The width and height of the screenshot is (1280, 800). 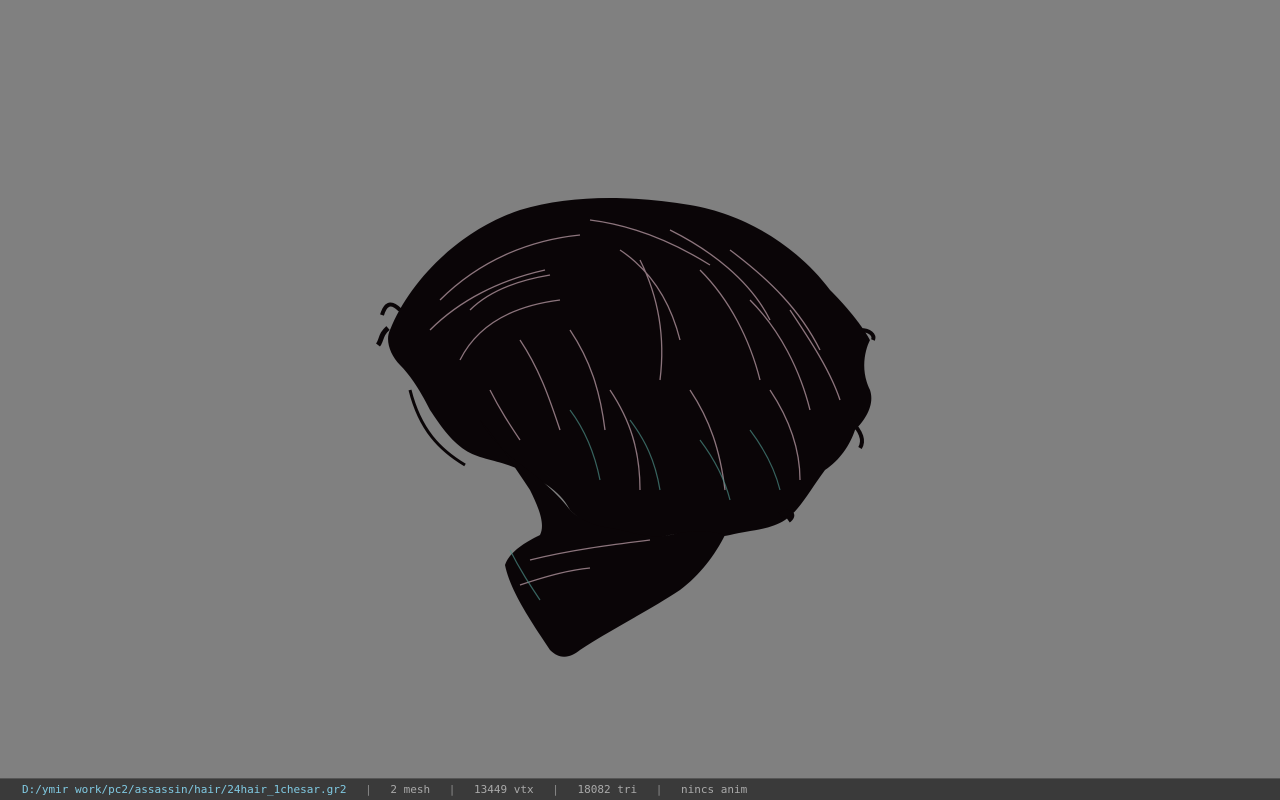 I want to click on vertex-count-label: 13449 vtx, so click(x=504, y=789).